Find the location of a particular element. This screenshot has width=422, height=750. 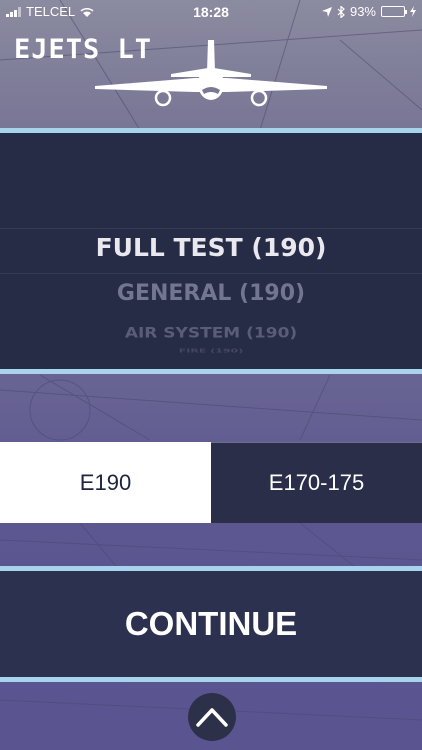

continue-button: CONTINUE is located at coordinates (211, 624).